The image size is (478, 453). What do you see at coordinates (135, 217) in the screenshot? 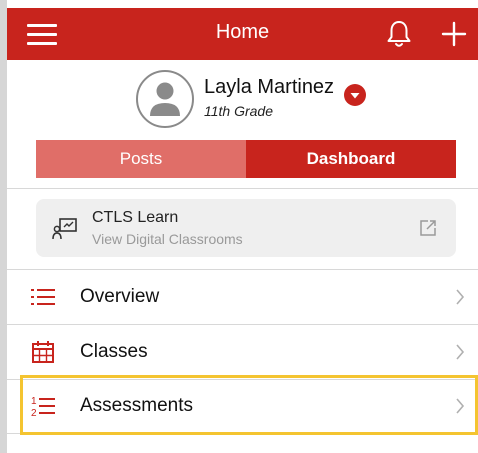
I see `card-title: CTLS Learn` at bounding box center [135, 217].